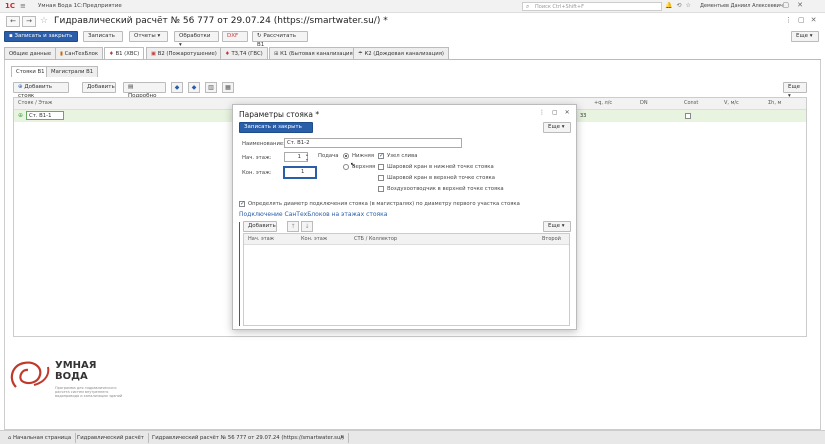 This screenshot has height=444, width=825. What do you see at coordinates (381, 189) in the screenshot?
I see `air-vent-checkbox` at bounding box center [381, 189].